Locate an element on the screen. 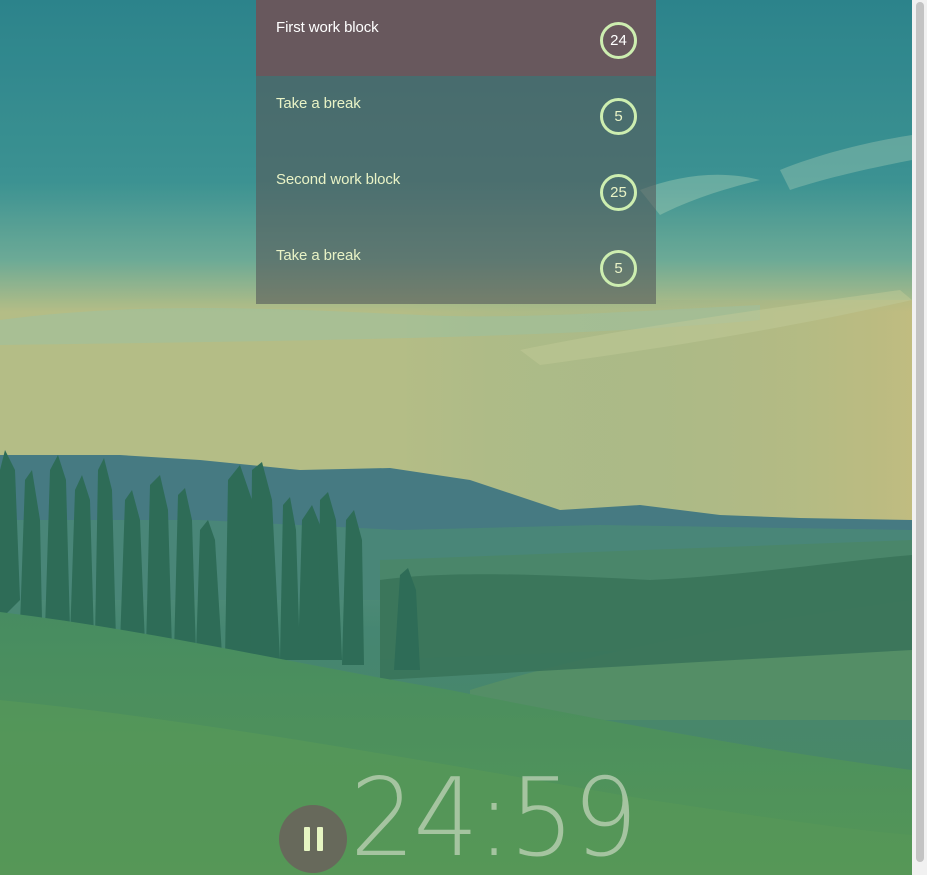 Image resolution: width=927 pixels, height=875 pixels. task-item-first-work-block: First work block 24 is located at coordinates (456, 38).